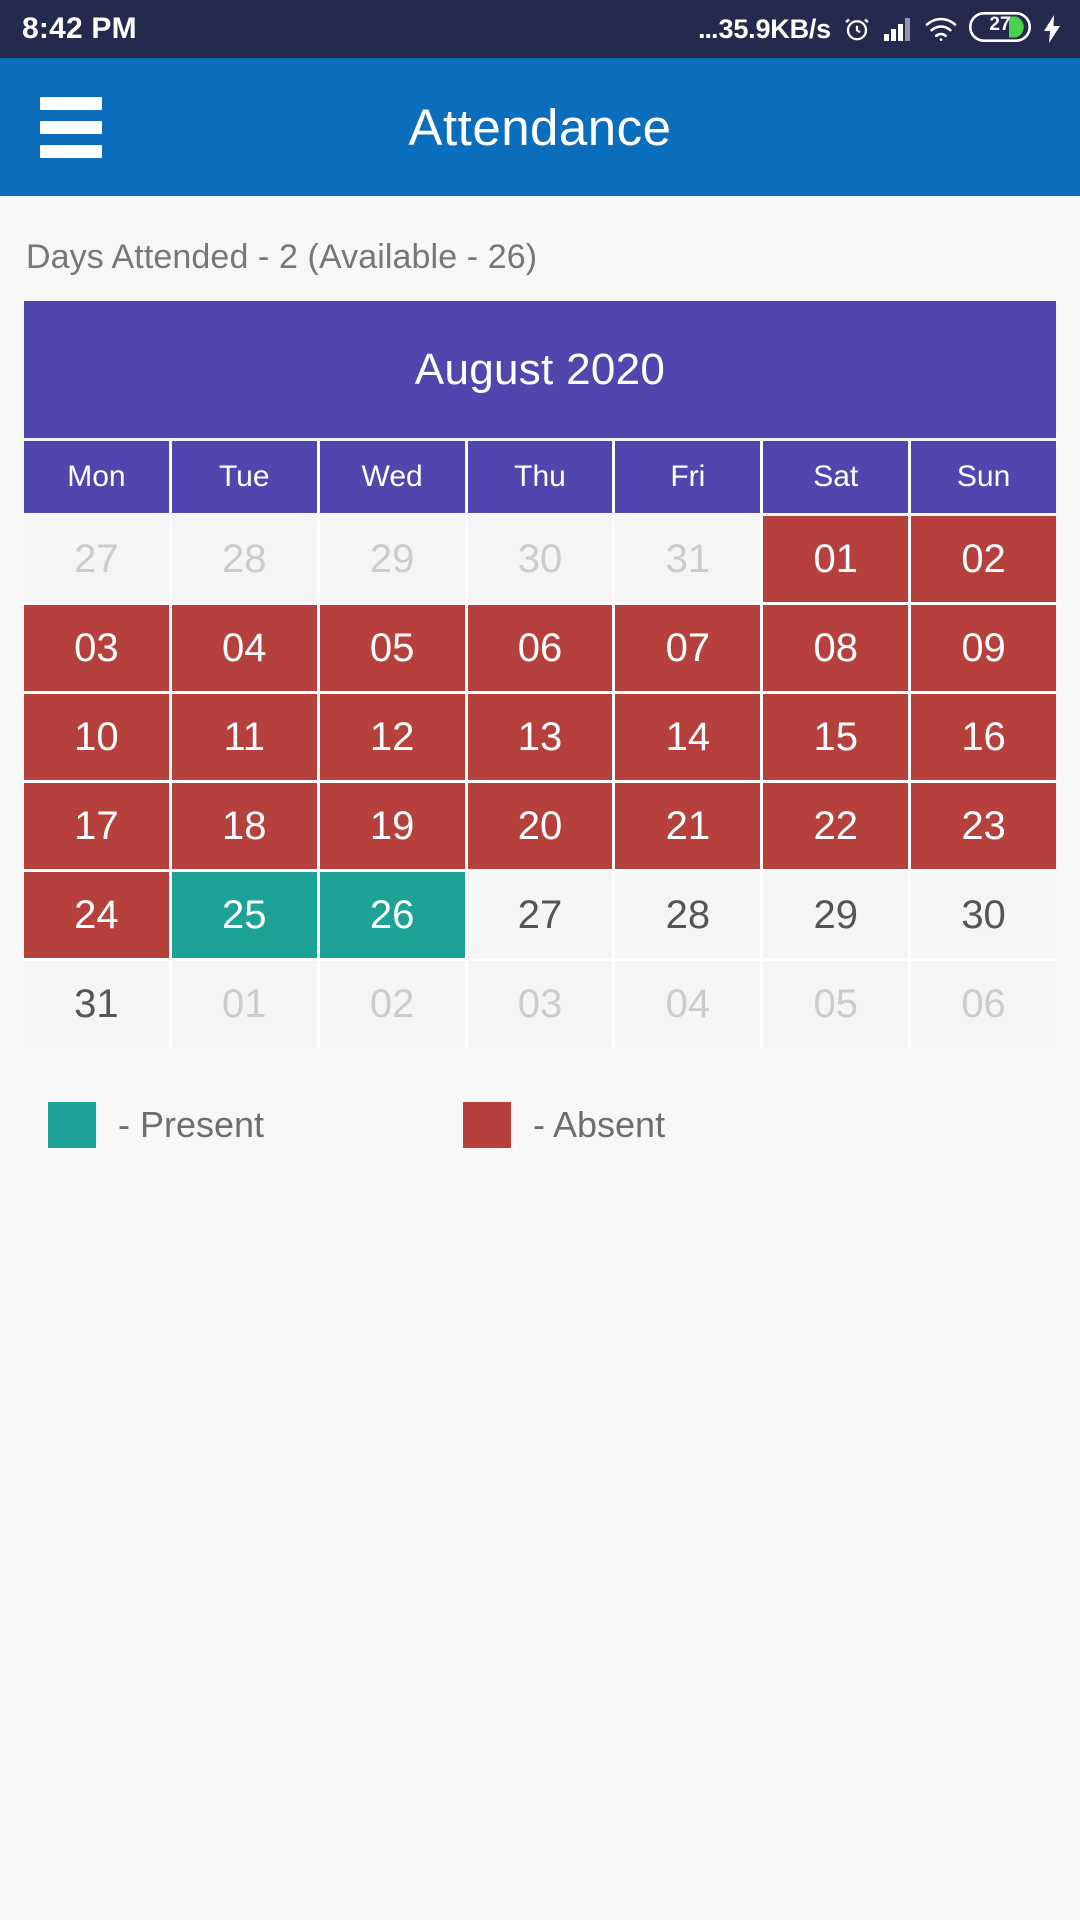  I want to click on calendar-day-cell: 13, so click(540, 737).